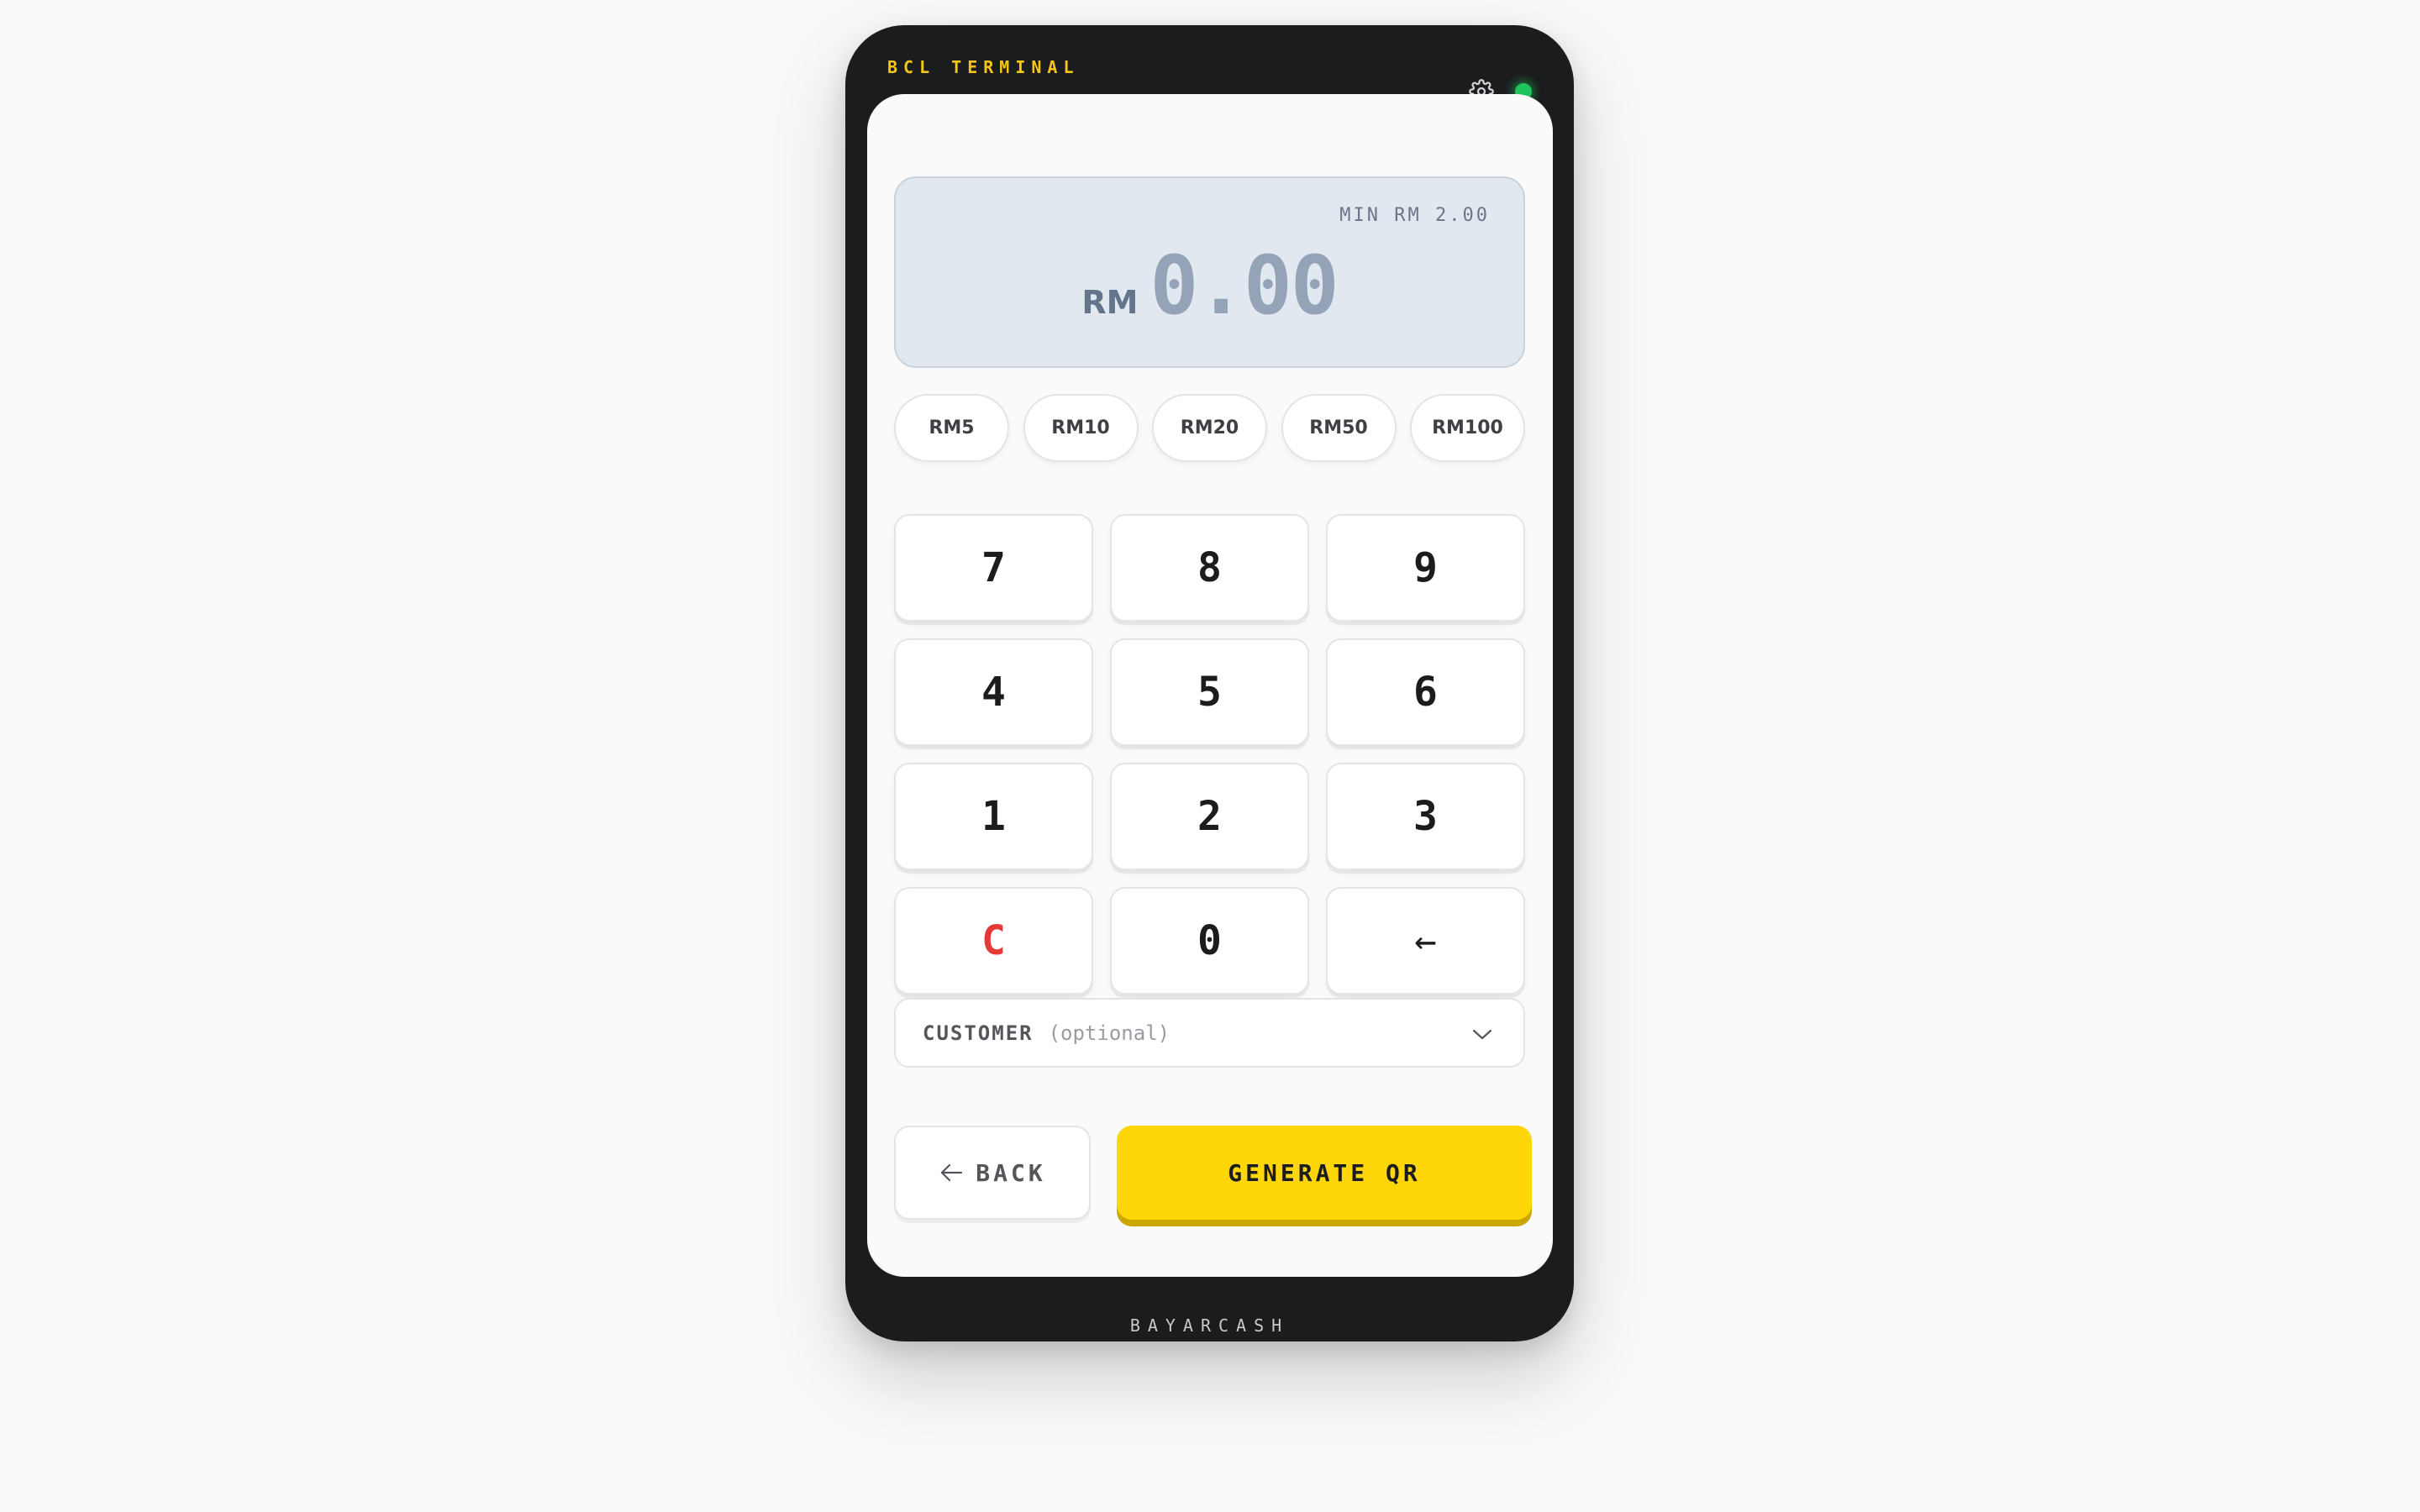  Describe the element at coordinates (1425, 692) in the screenshot. I see `key-6: 6` at that location.